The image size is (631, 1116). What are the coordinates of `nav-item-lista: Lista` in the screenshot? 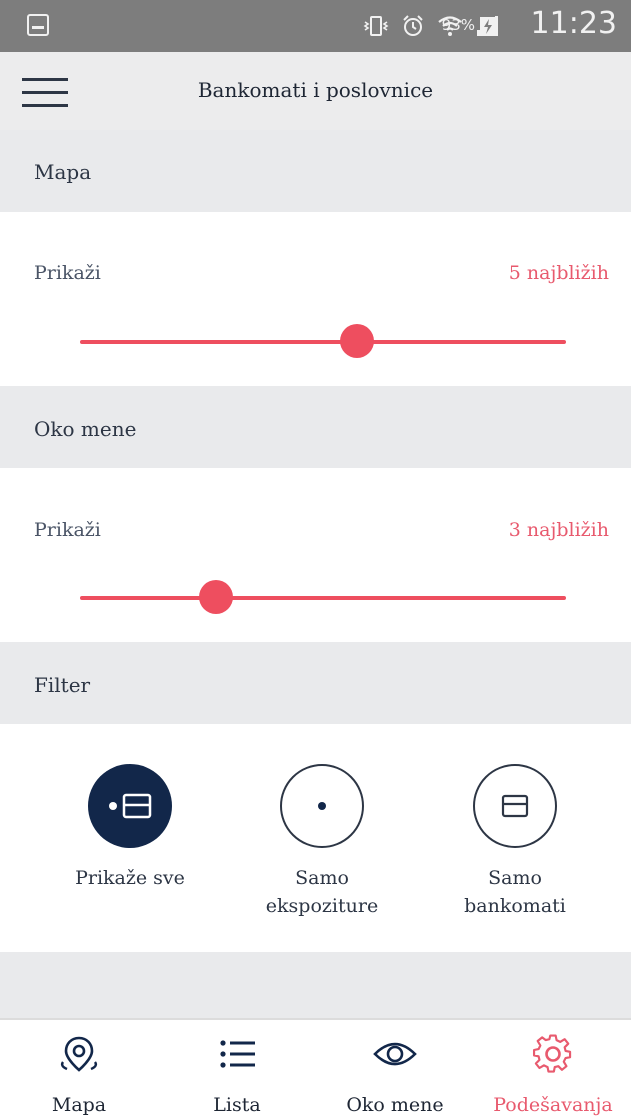 It's located at (237, 1070).